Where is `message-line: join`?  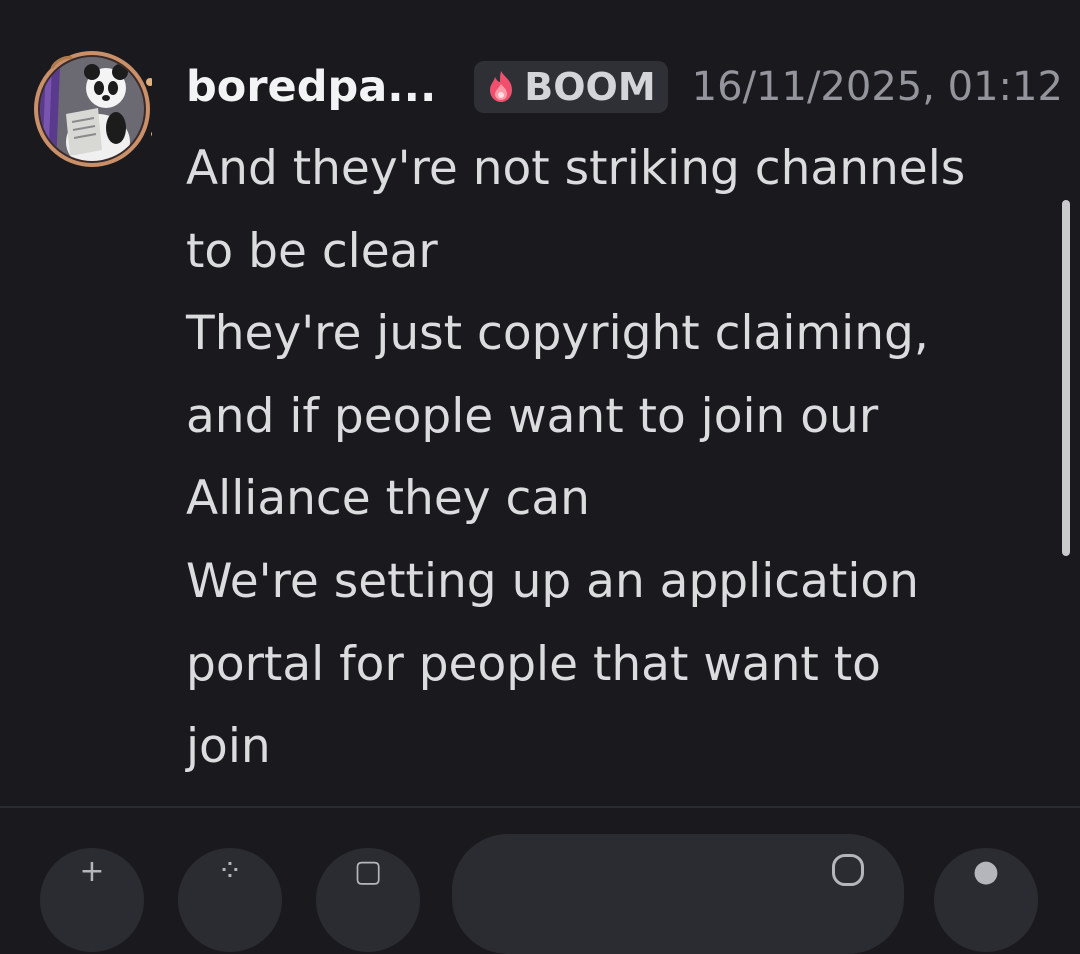 message-line: join is located at coordinates (228, 747).